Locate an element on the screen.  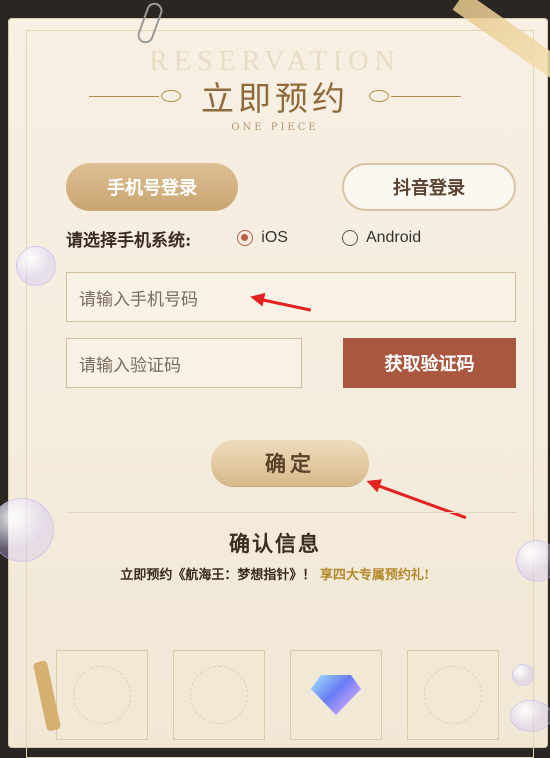
title-row: 立即预约 is located at coordinates (275, 96).